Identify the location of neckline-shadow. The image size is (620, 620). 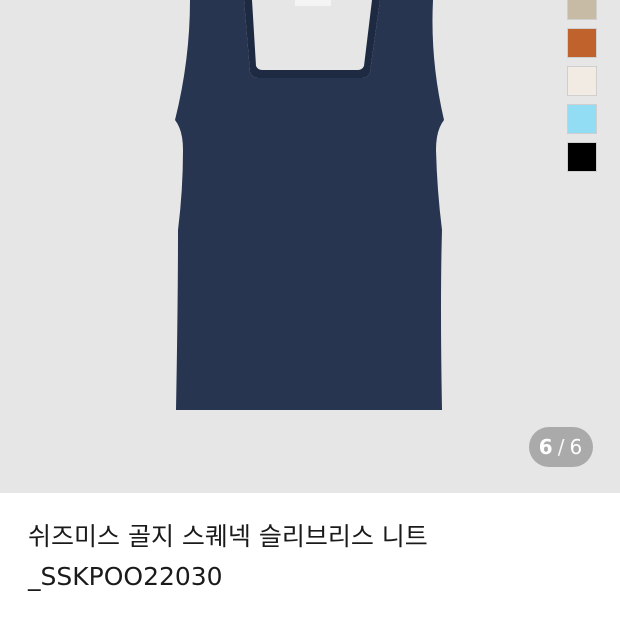
(312, 39).